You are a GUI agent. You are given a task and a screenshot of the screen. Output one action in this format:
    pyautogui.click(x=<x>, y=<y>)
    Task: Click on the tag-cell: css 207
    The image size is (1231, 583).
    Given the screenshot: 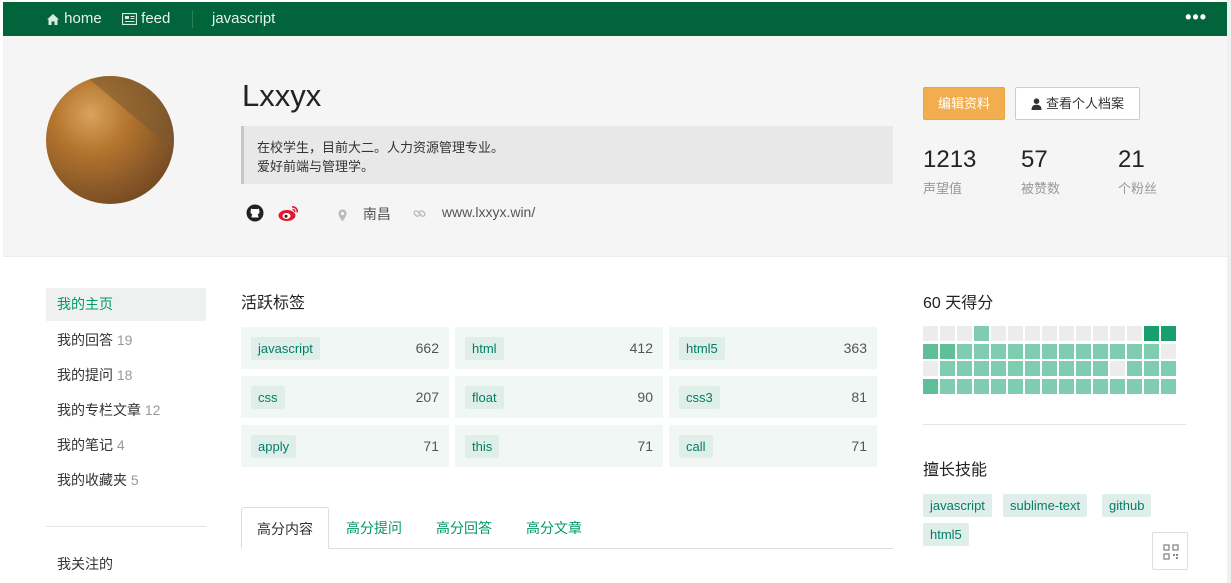 What is the action you would take?
    pyautogui.click(x=345, y=397)
    